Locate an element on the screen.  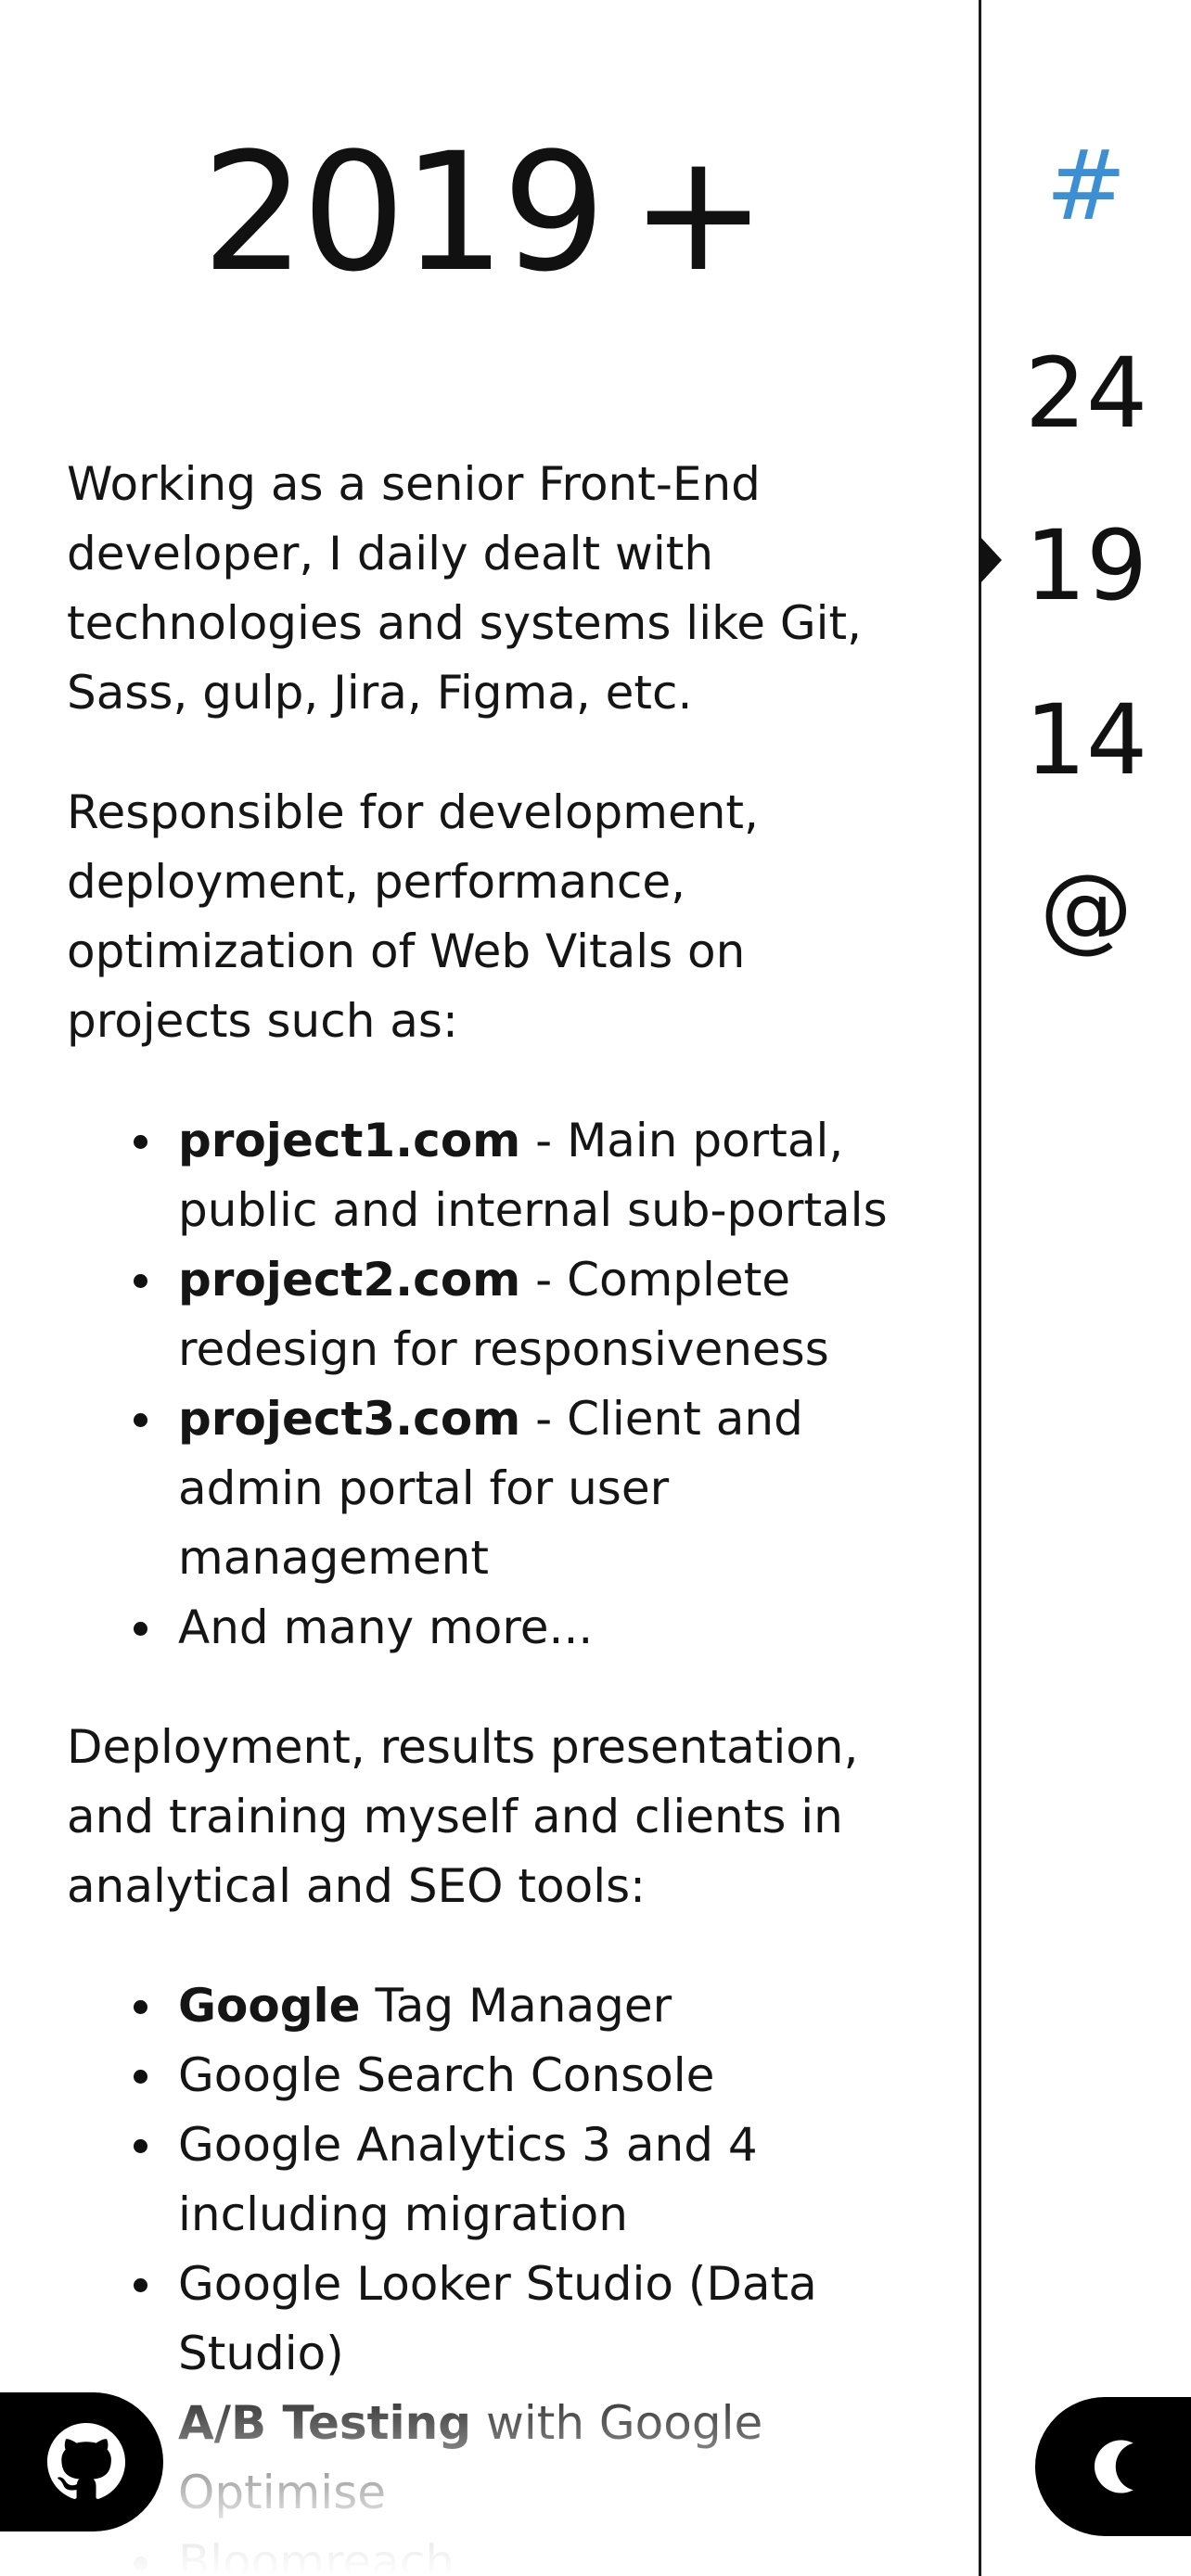
nav-item-24: 24 is located at coordinates (1086, 393).